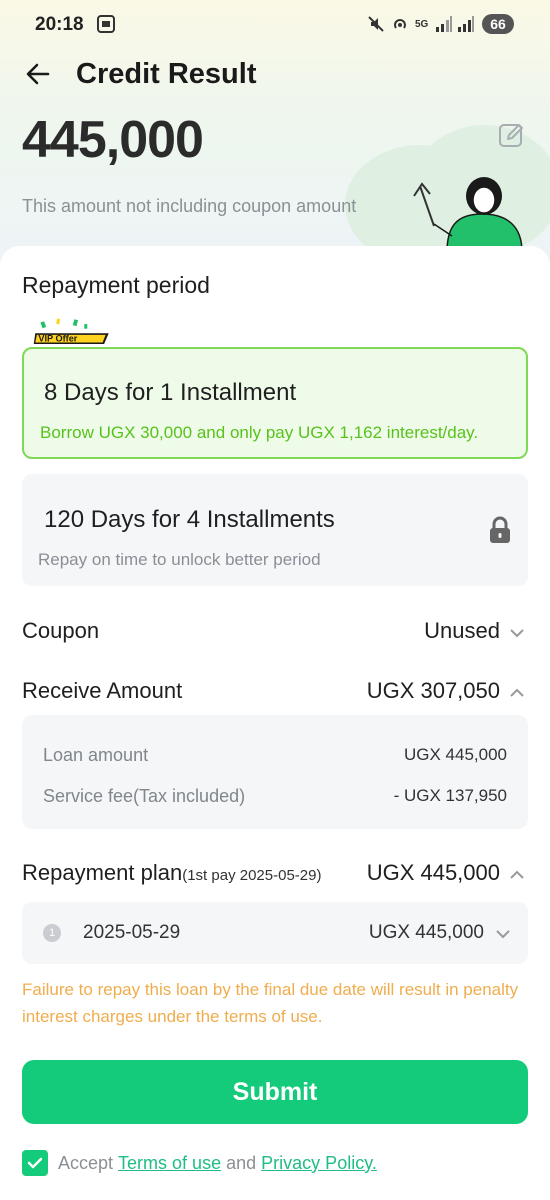 The height and width of the screenshot is (1200, 550). Describe the element at coordinates (59, 24) in the screenshot. I see `status-time: 20:18` at that location.